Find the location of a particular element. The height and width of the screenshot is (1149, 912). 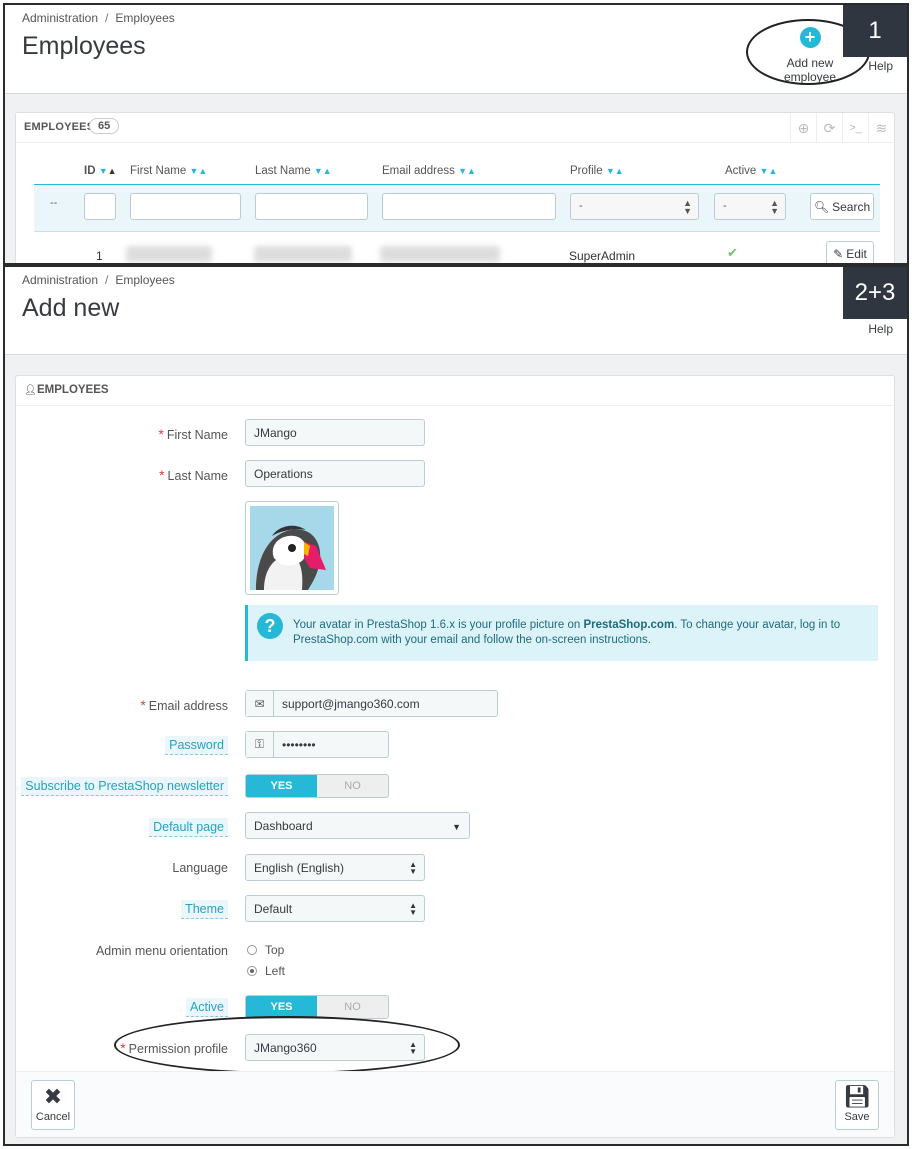

step-badge: 2+3 is located at coordinates (875, 293).